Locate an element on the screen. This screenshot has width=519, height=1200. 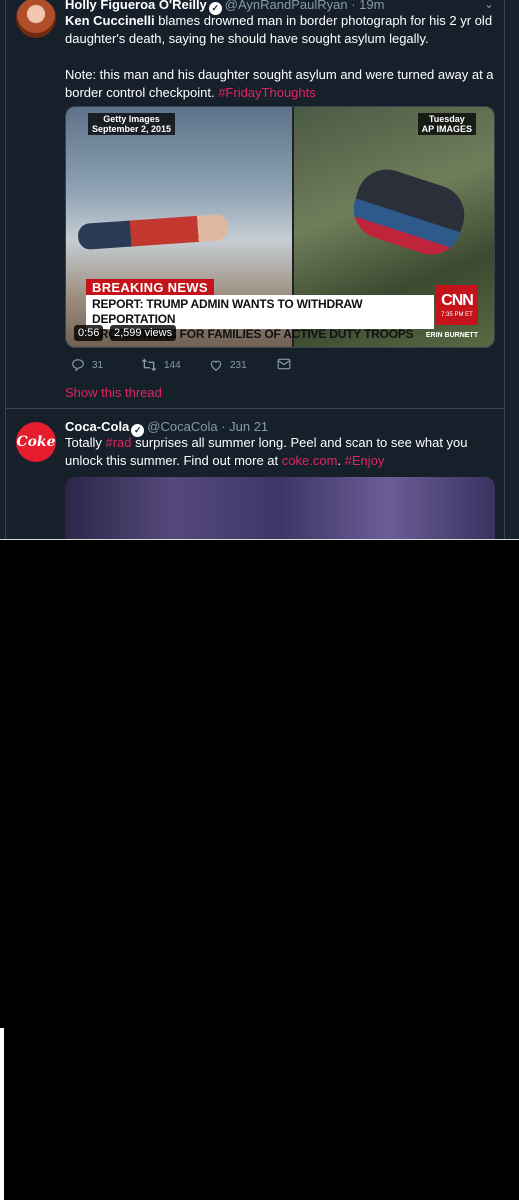
cnn-logo: CNN 7:35 PM ET is located at coordinates (457, 305).